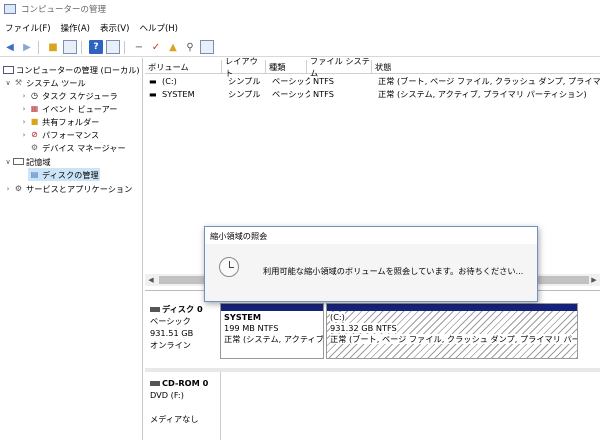 The width and height of the screenshot is (600, 440). What do you see at coordinates (300, 47) in the screenshot?
I see `toolbar: ◀ ▶ ■ ? − ✓ ▲ ⚲` at bounding box center [300, 47].